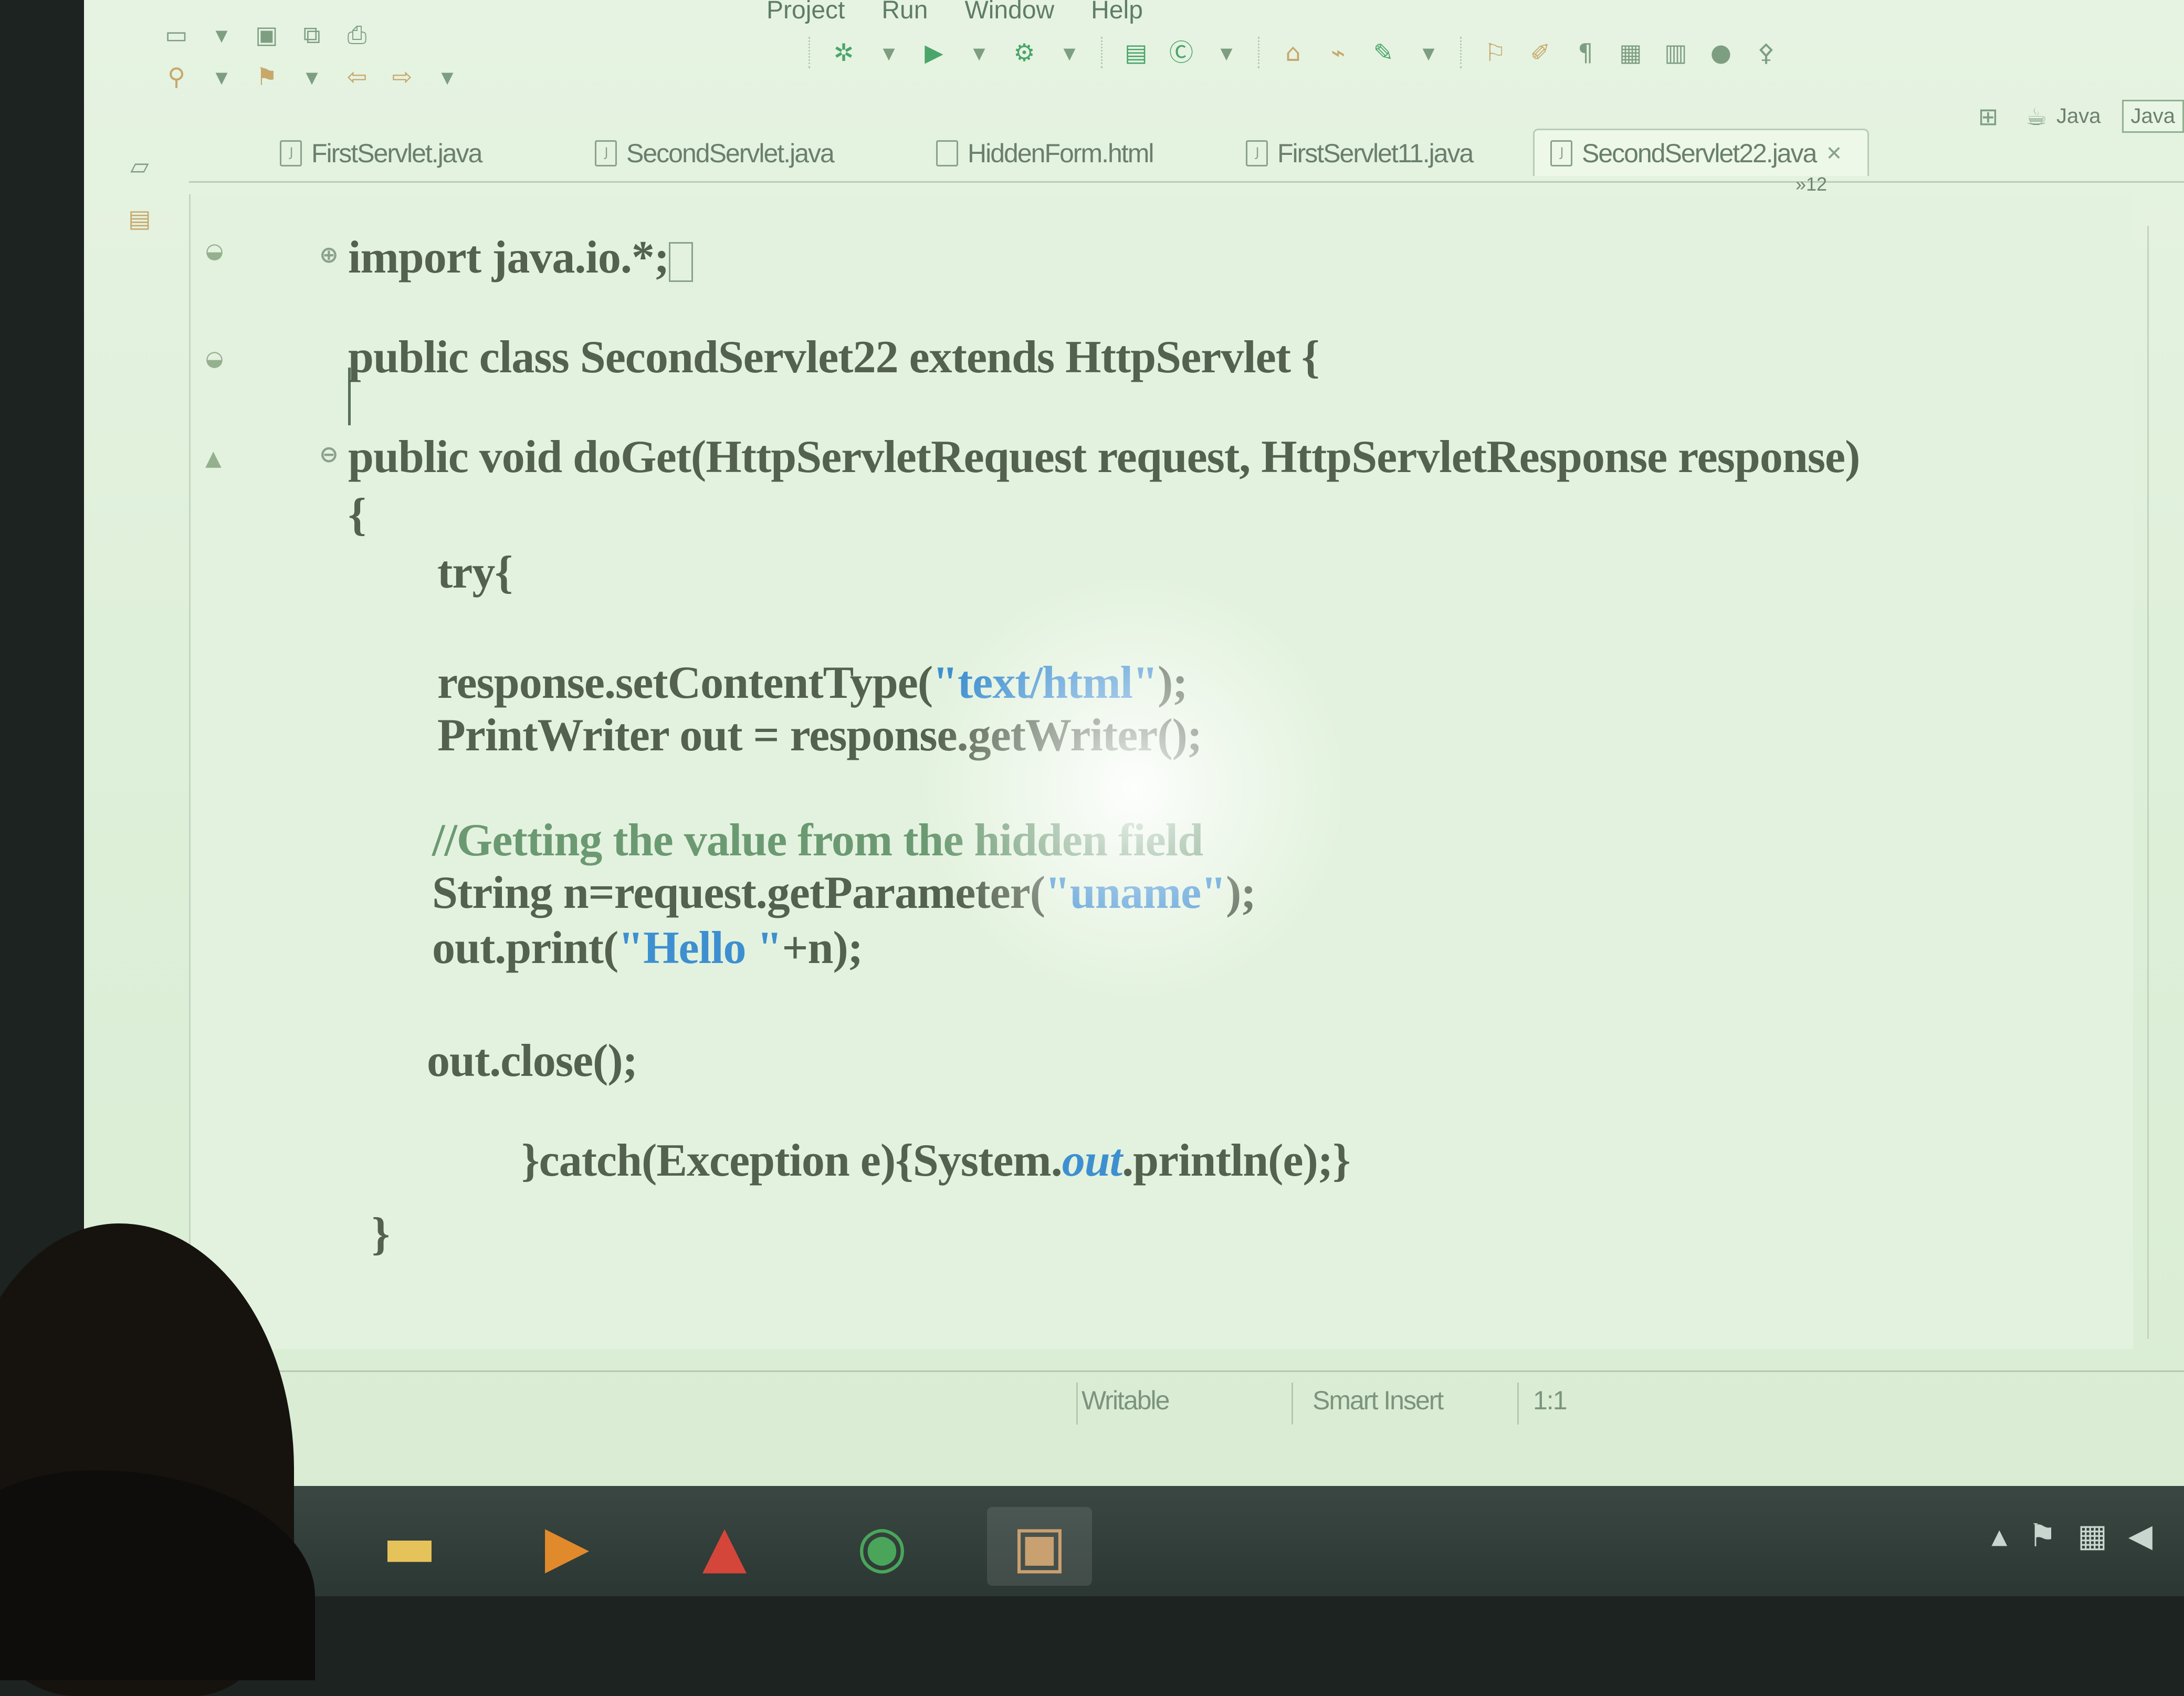  I want to click on highlight-icon: ✐, so click(1540, 53).